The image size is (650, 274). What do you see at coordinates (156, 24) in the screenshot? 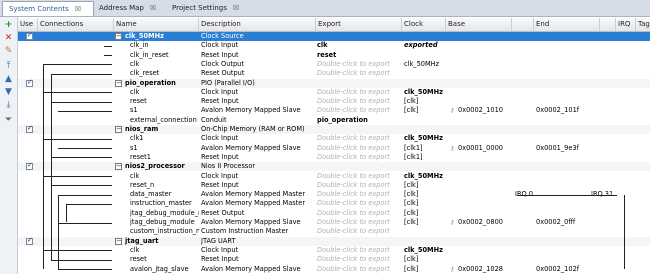
I see `col-name: Name` at bounding box center [156, 24].